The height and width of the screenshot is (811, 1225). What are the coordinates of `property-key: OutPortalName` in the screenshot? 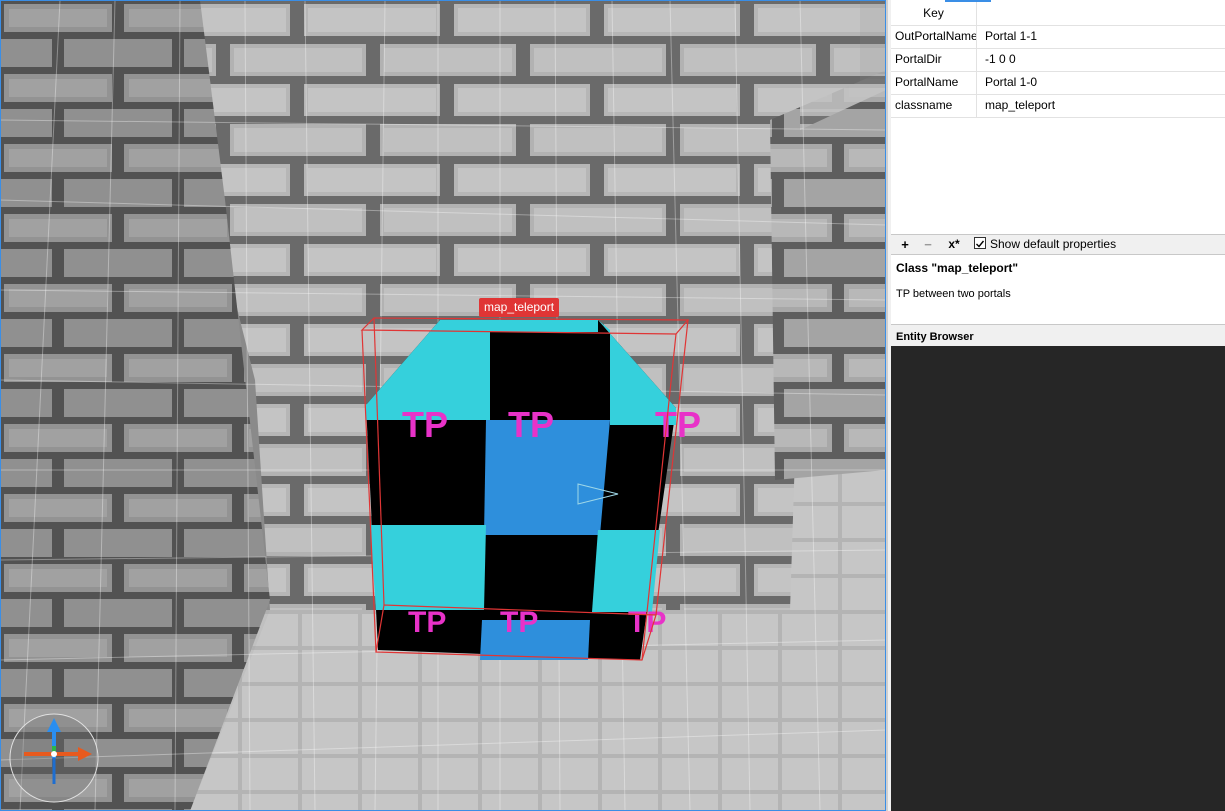 It's located at (934, 36).